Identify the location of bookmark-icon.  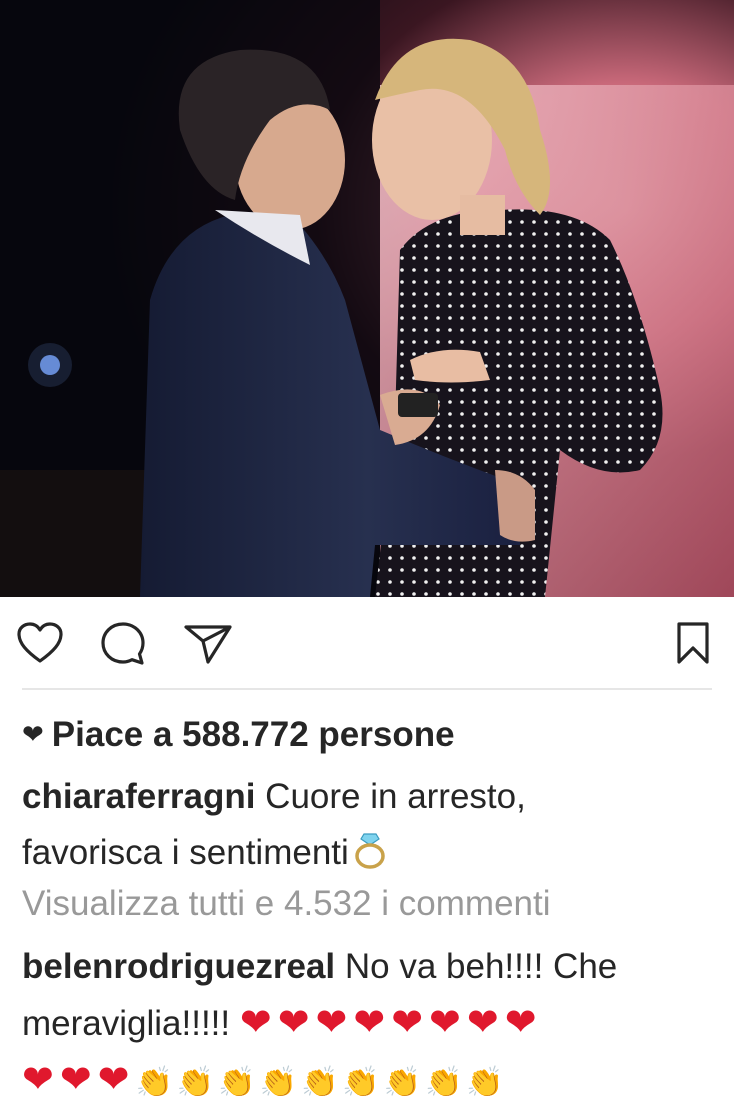
(693, 643).